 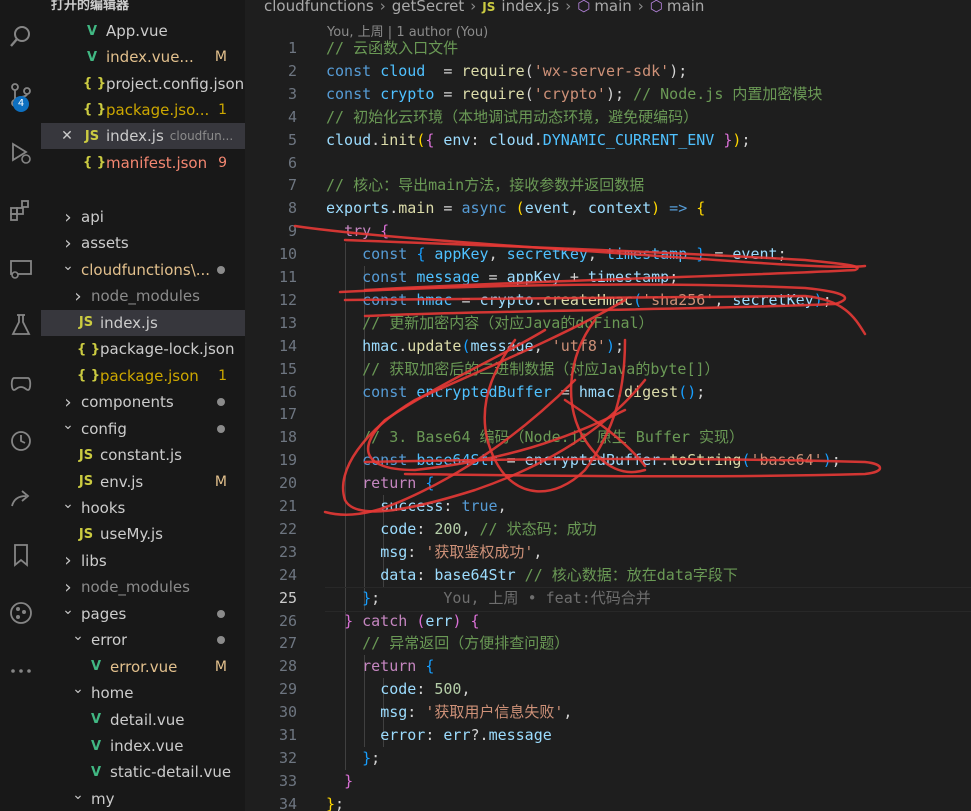 What do you see at coordinates (674, 208) in the screenshot?
I see `code-token: =>` at bounding box center [674, 208].